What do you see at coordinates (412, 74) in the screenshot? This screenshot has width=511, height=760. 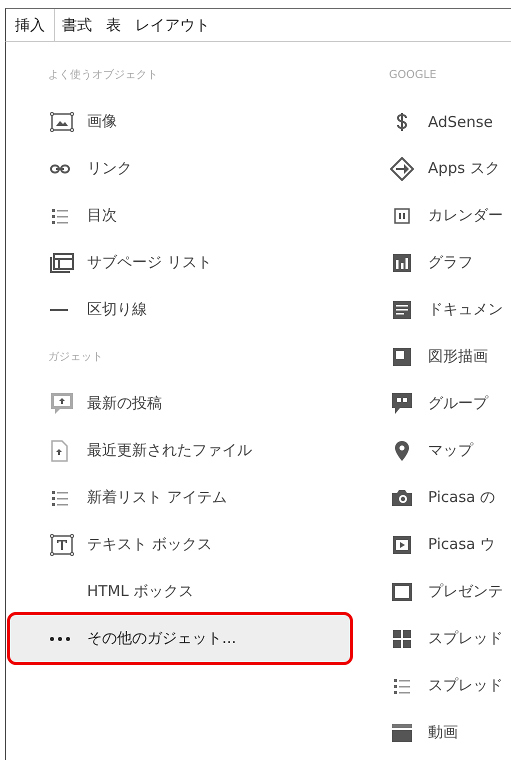 I see `section-heading: GOOGLE` at bounding box center [412, 74].